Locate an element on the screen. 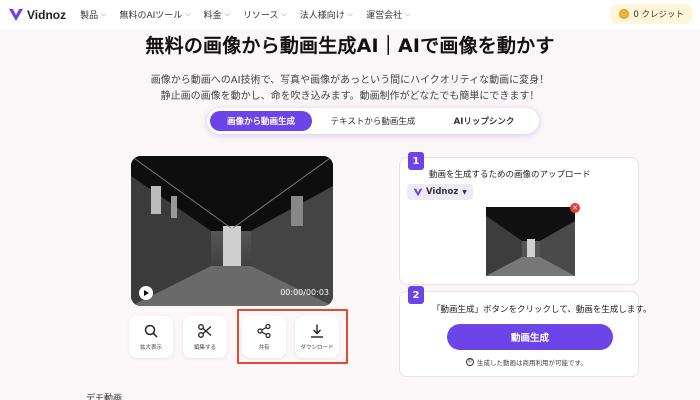 This screenshot has width=700, height=400. nav-item-company: 運営会社 ⌵ is located at coordinates (388, 14).